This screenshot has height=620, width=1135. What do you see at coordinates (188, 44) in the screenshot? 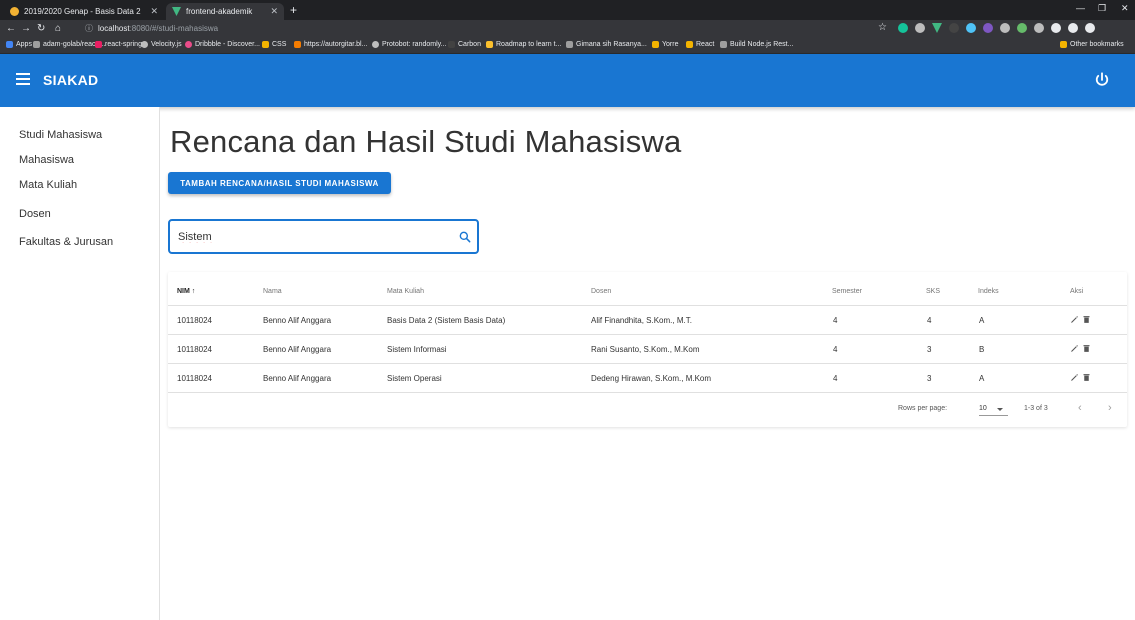
I see `dribbble-icon` at bounding box center [188, 44].